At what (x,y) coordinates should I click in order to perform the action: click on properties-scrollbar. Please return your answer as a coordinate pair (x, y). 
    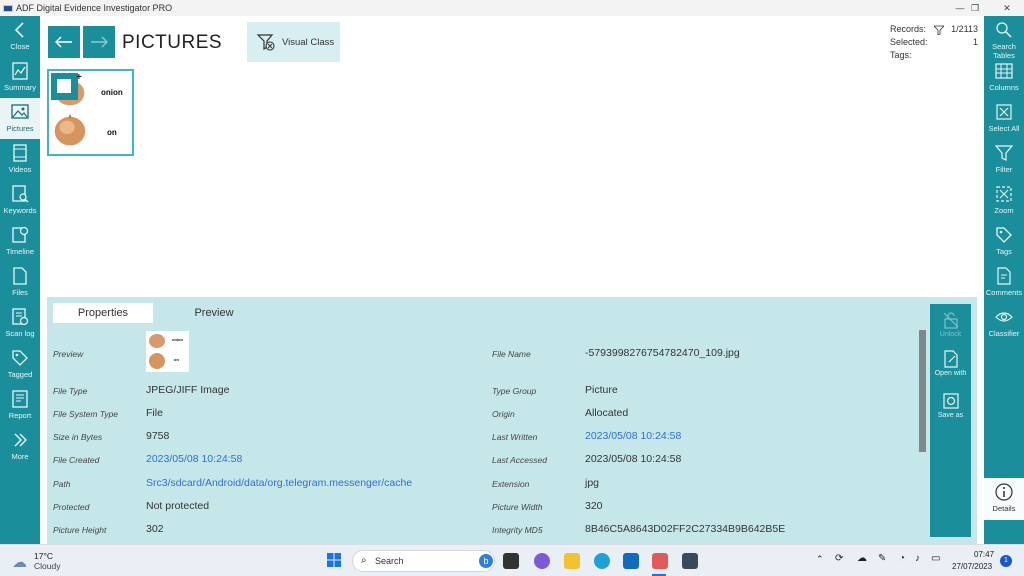
    Looking at the image, I should click on (922, 391).